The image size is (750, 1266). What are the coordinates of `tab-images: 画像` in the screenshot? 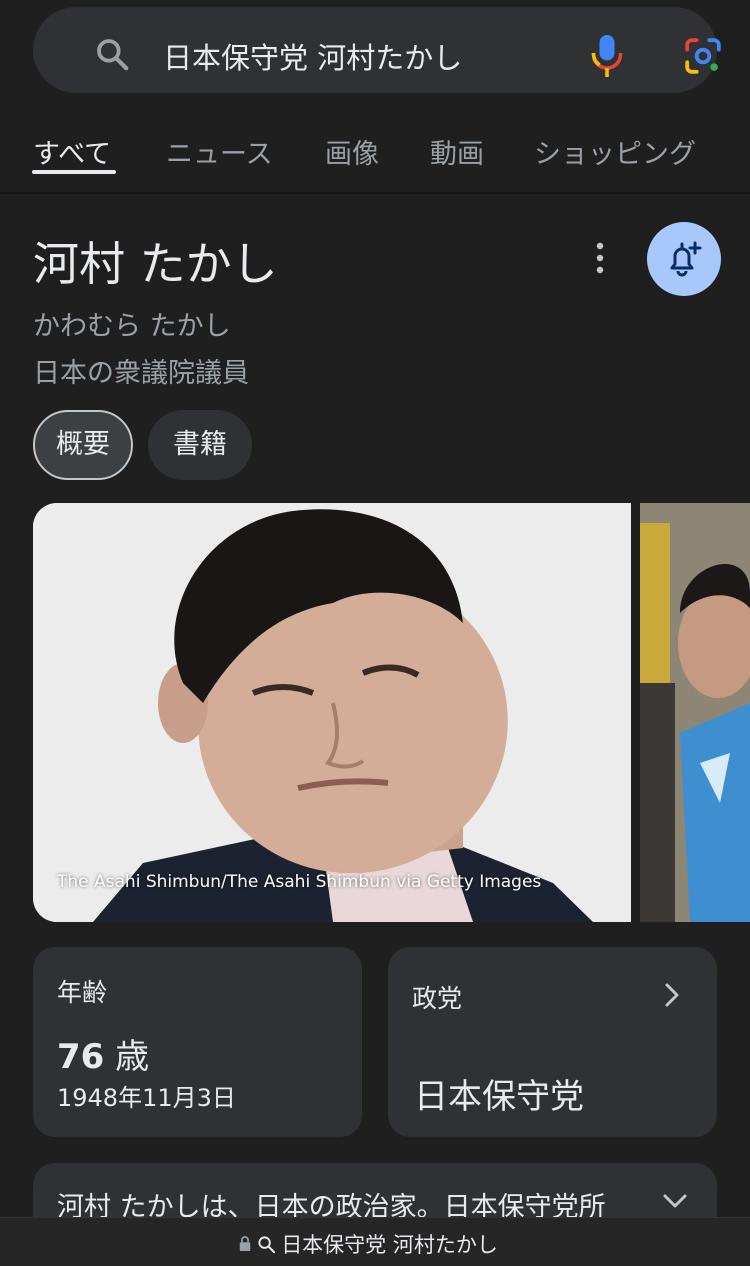 It's located at (352, 151).